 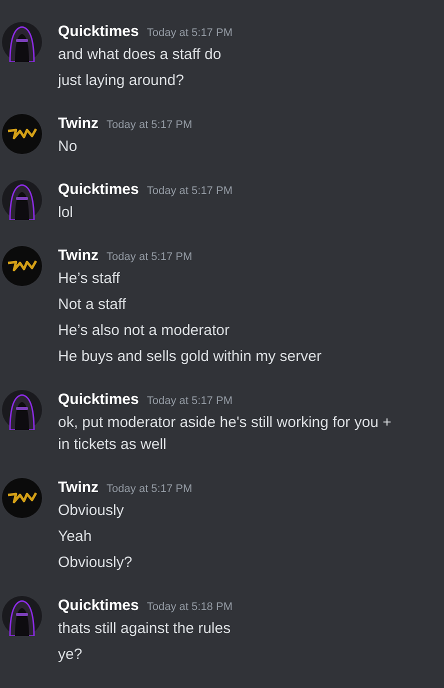 I want to click on message-text: lol, so click(x=66, y=213).